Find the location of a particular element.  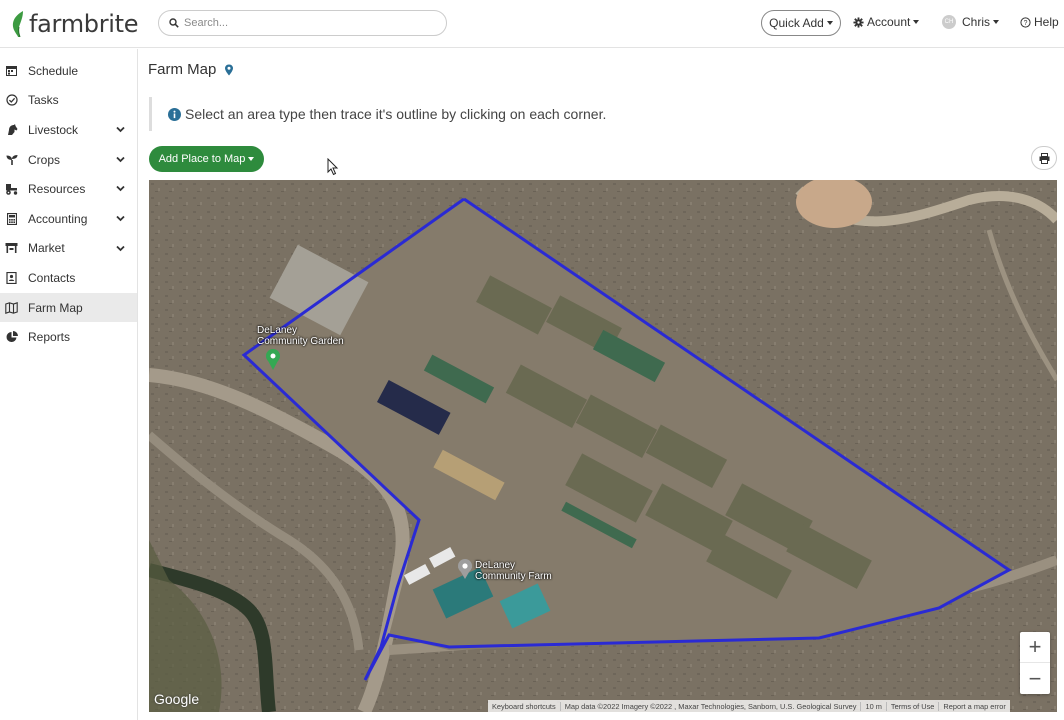

keyboard-shortcuts-link: Keyboard shortcuts is located at coordinates (524, 706).